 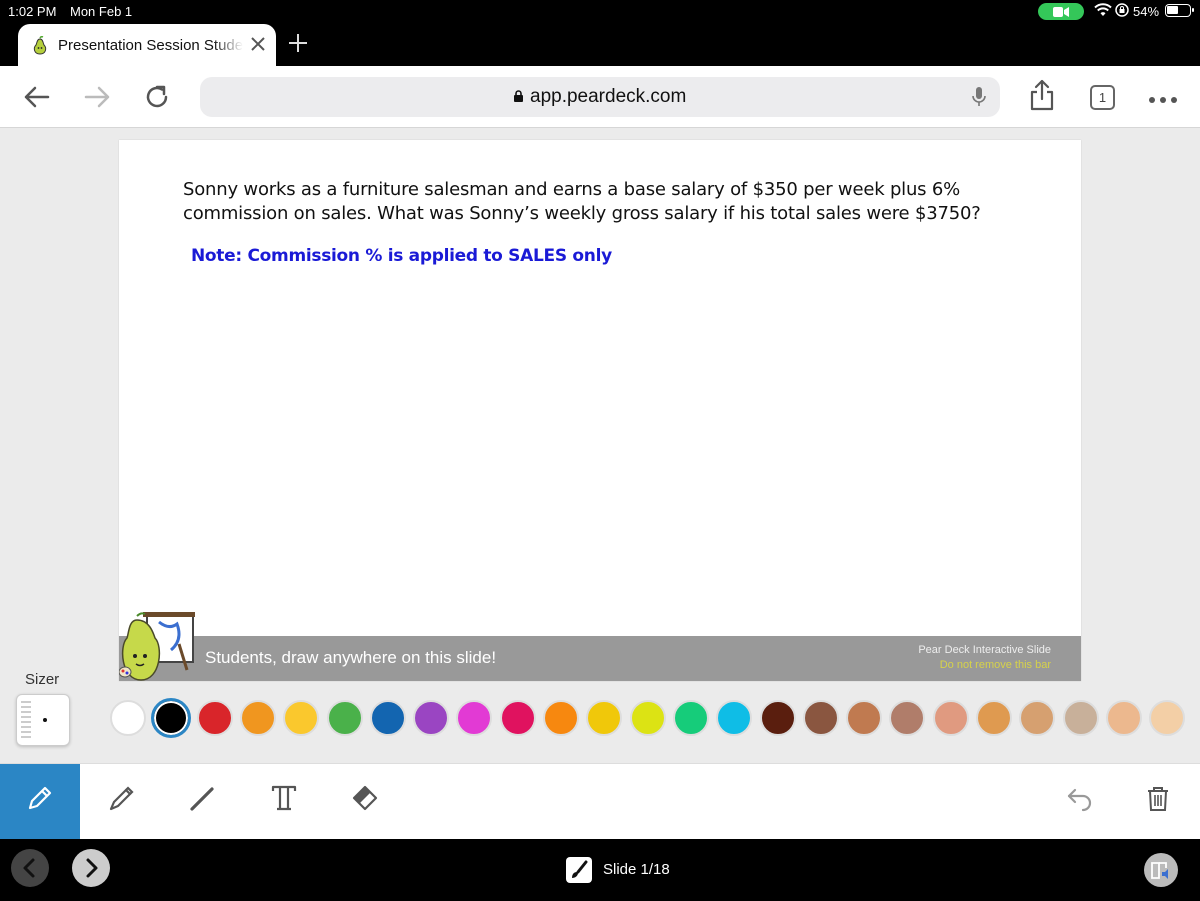 What do you see at coordinates (40, 48) in the screenshot?
I see `pear-favicon-icon` at bounding box center [40, 48].